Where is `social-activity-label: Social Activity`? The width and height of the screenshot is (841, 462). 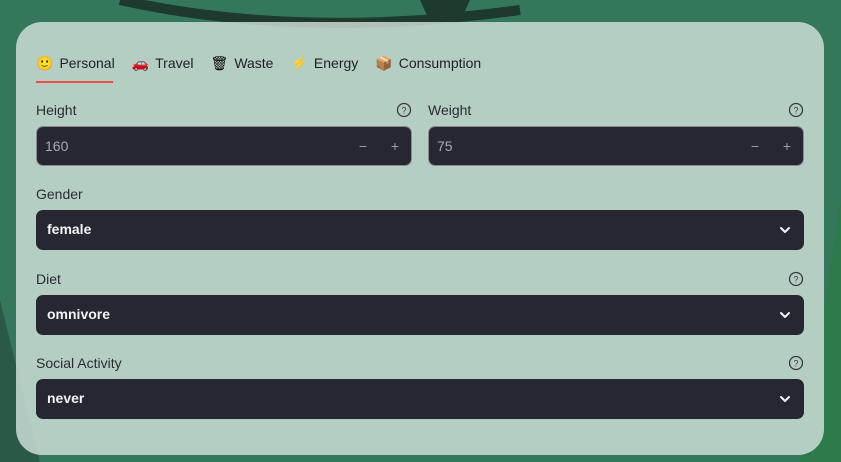
social-activity-label: Social Activity is located at coordinates (79, 363).